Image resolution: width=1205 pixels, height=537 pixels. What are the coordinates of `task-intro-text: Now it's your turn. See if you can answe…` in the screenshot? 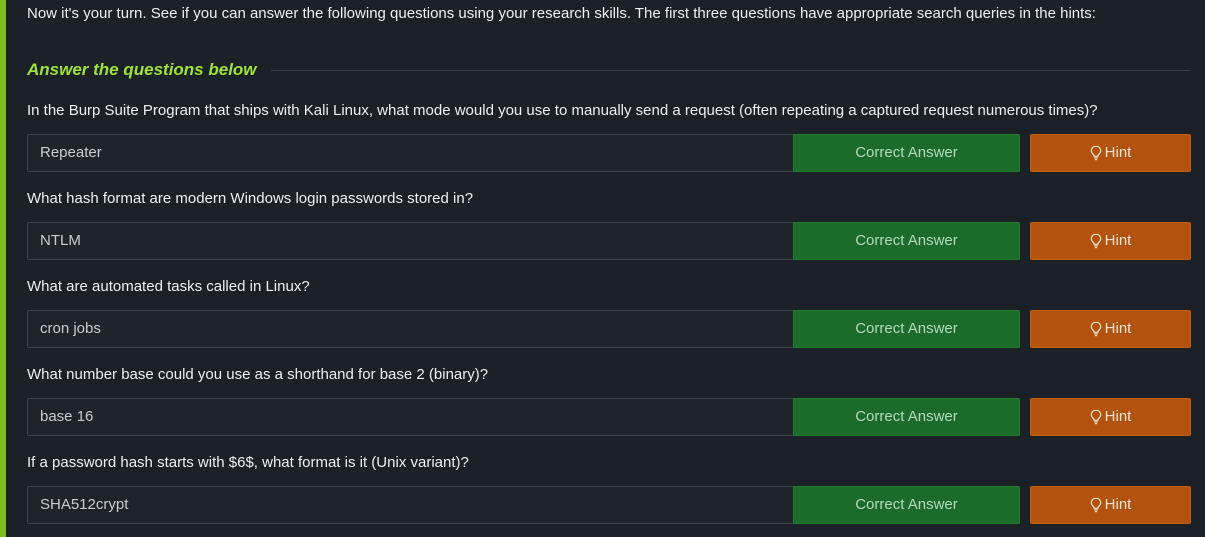 It's located at (561, 13).